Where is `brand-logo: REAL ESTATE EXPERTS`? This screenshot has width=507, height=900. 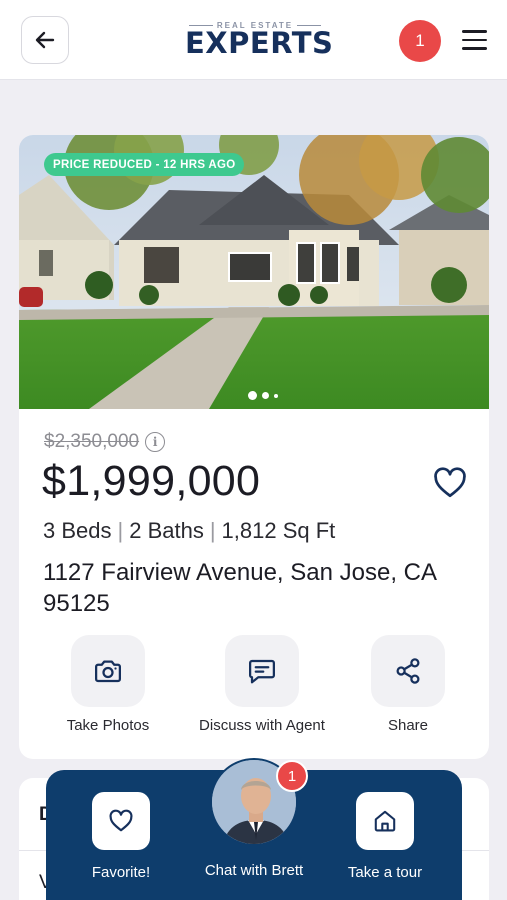 brand-logo: REAL ESTATE EXPERTS is located at coordinates (259, 40).